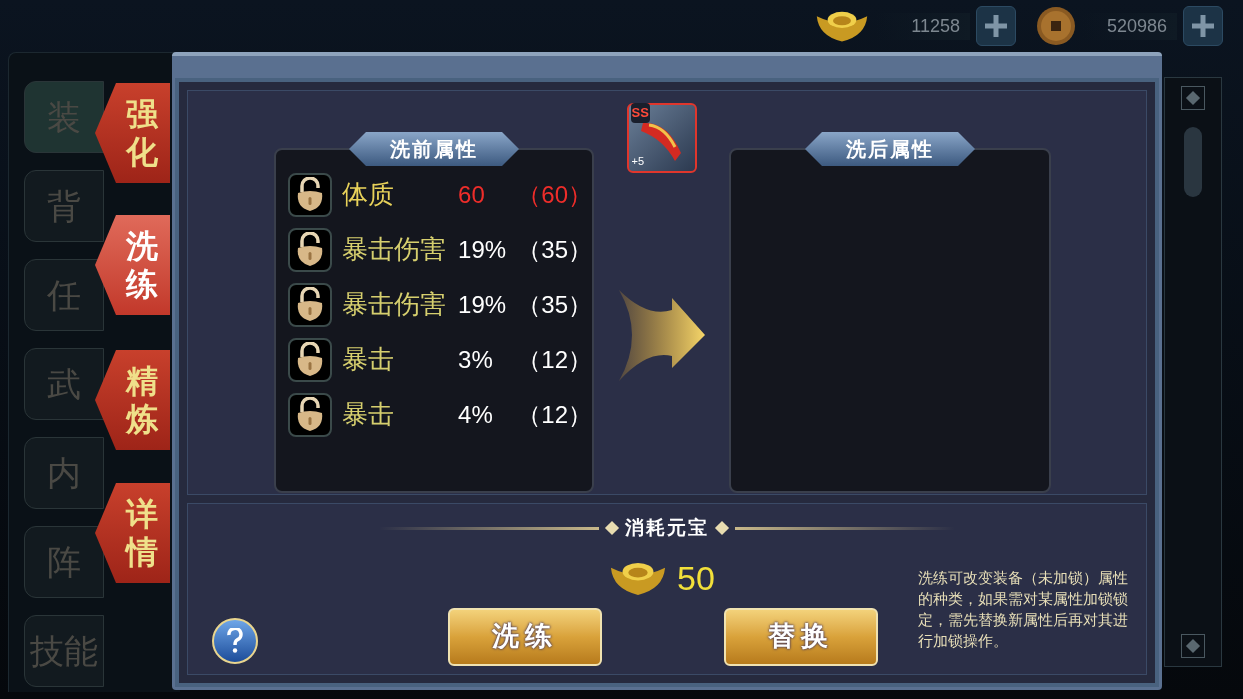 The height and width of the screenshot is (699, 1243). I want to click on scroll-down-icon, so click(1193, 646).